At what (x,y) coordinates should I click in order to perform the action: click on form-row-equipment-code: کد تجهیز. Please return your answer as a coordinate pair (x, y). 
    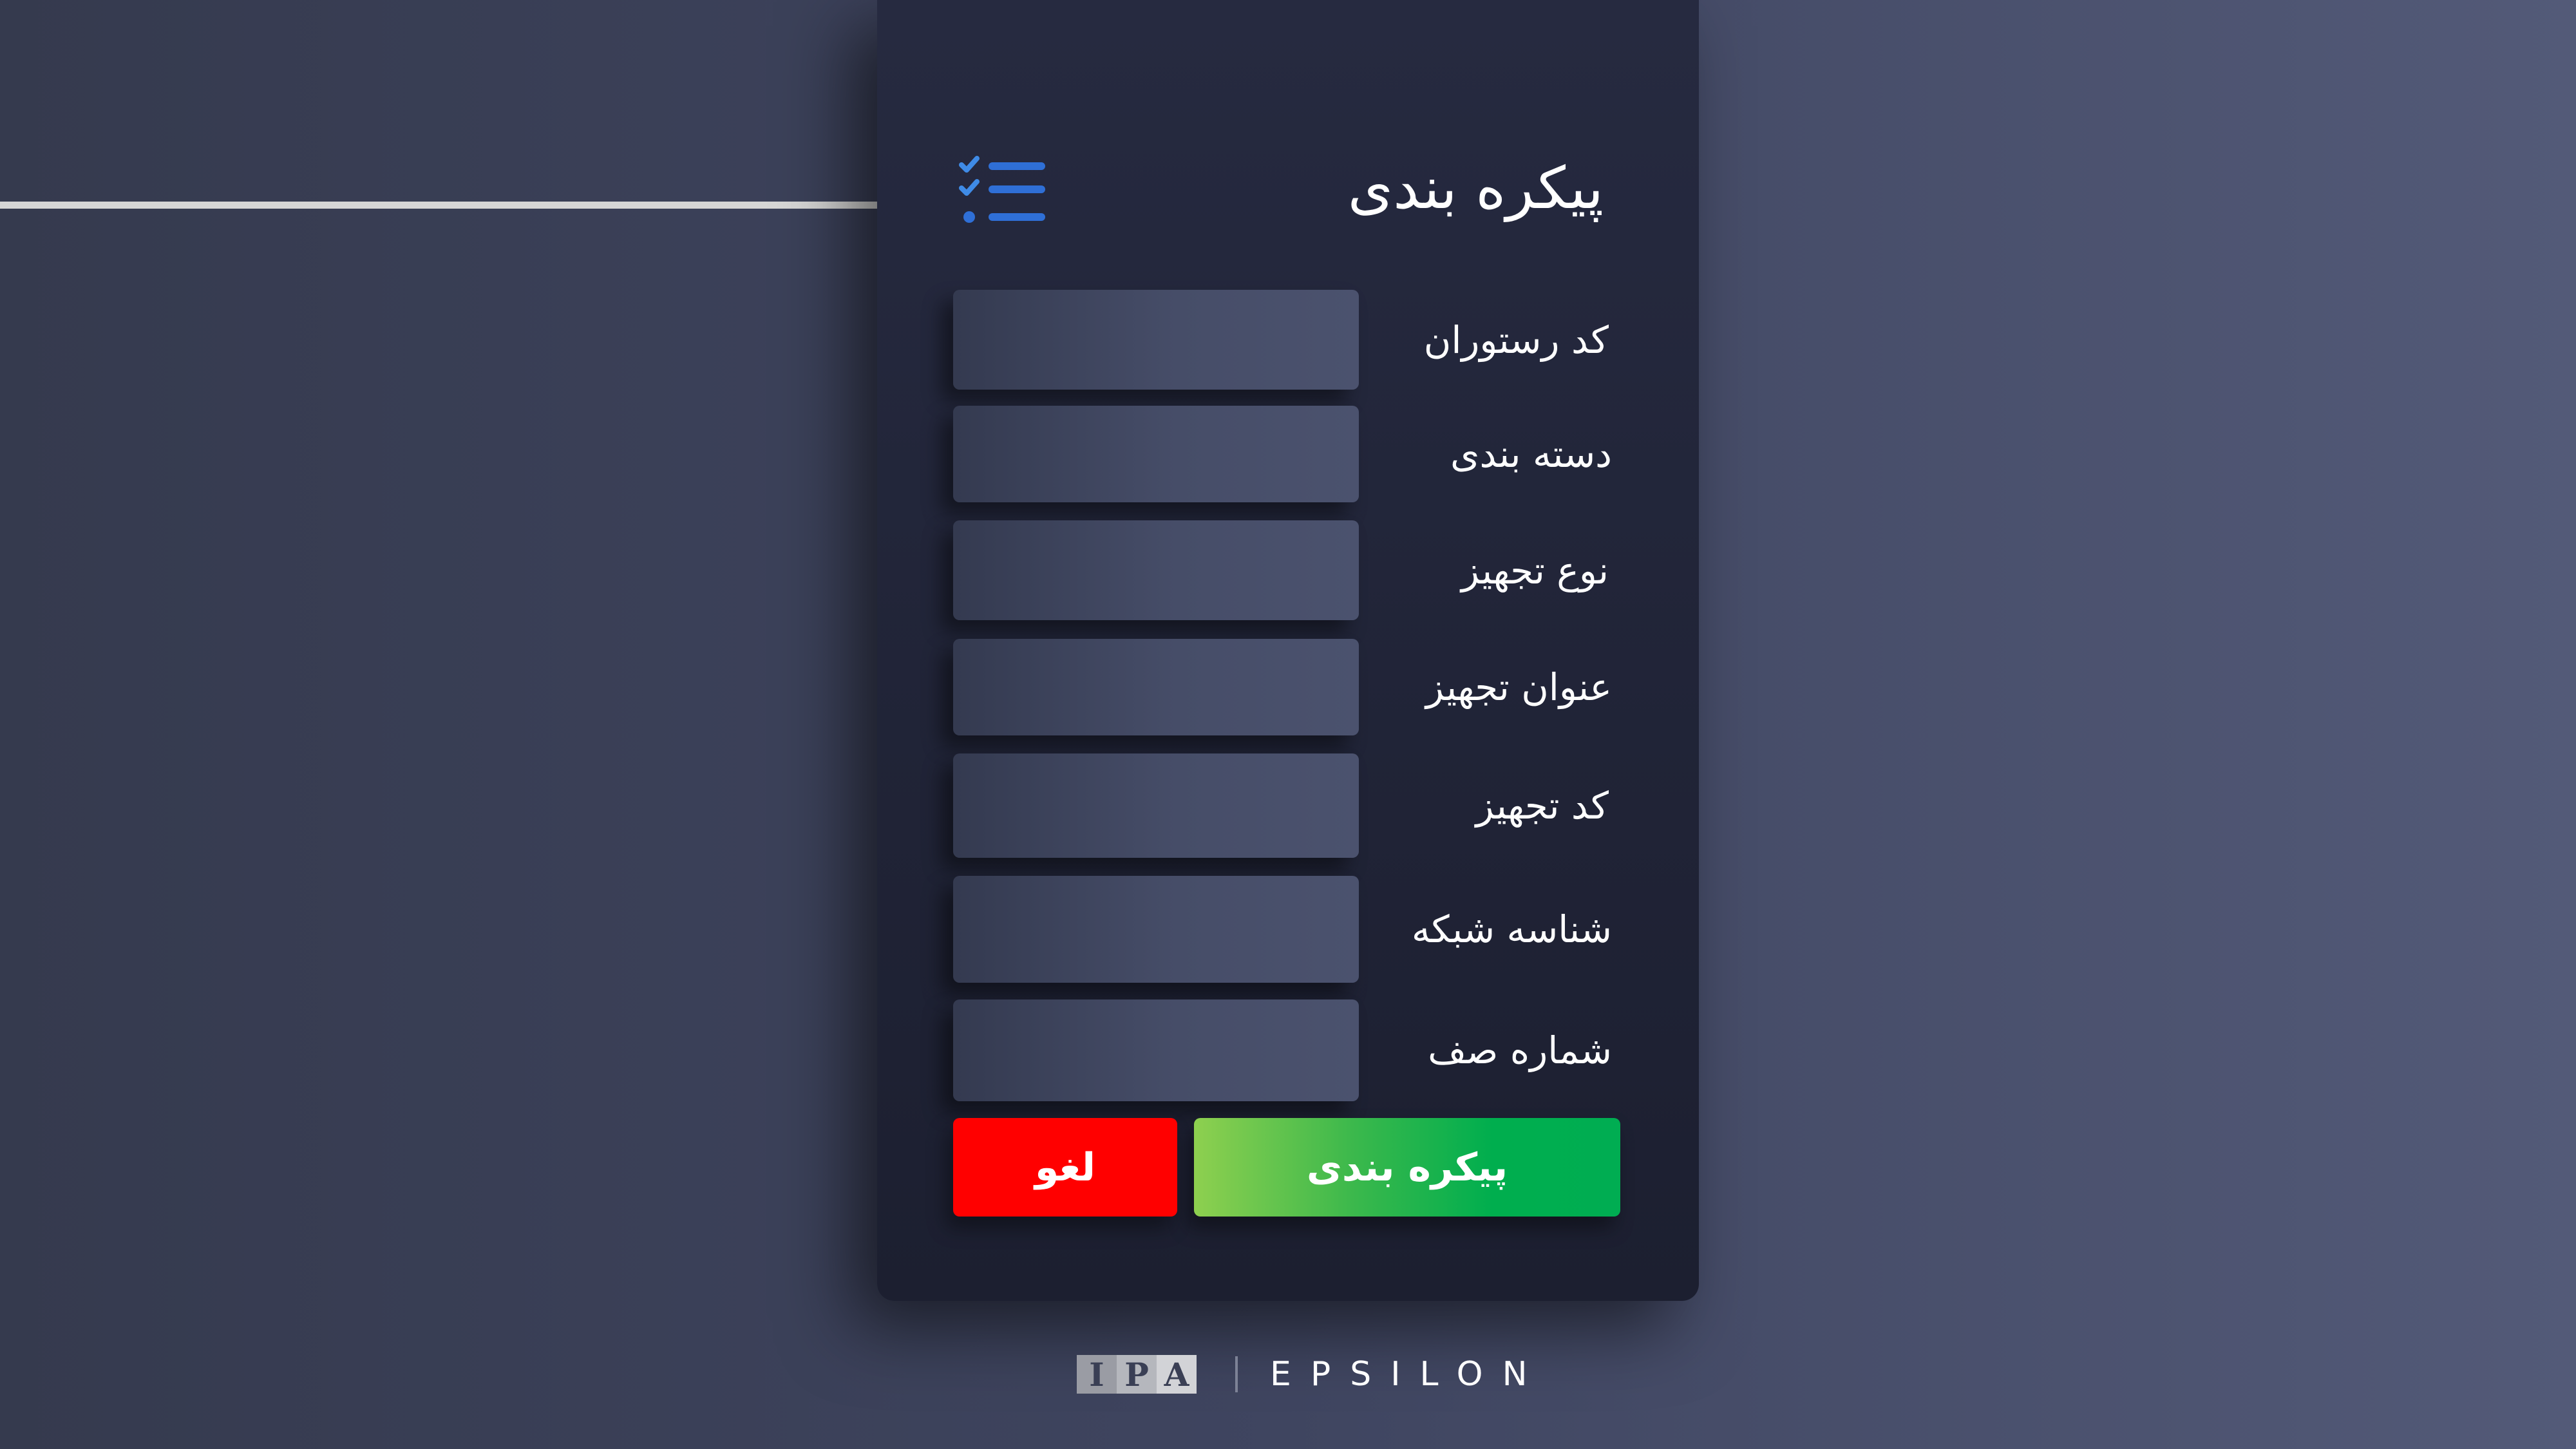
    Looking at the image, I should click on (1288, 806).